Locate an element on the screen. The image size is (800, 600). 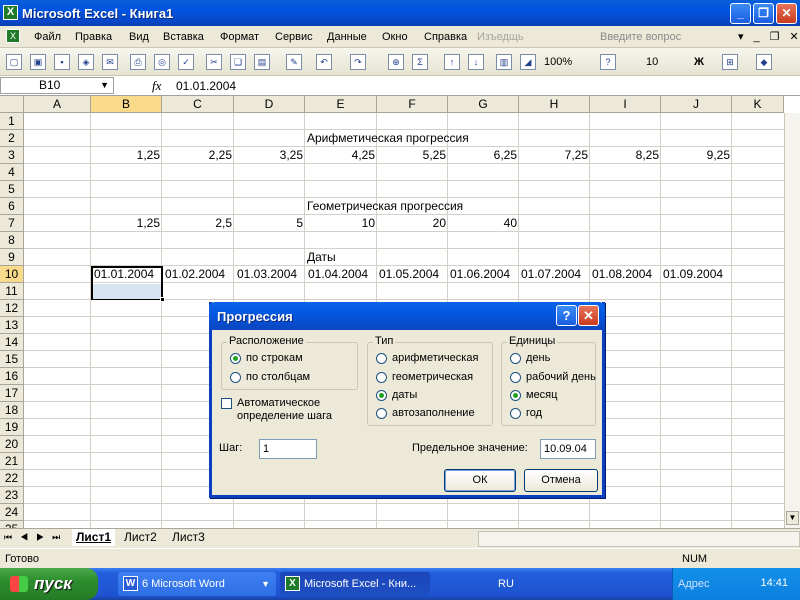
menu-edit: Правка is located at coordinates (93, 37).